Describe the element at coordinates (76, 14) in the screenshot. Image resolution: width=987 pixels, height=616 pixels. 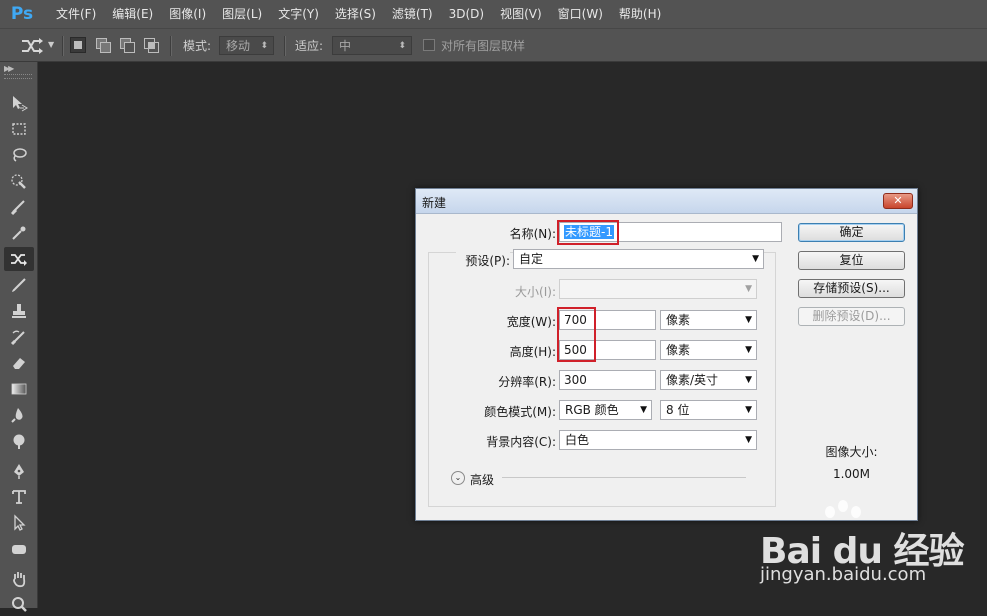
I see `menu-file: 文件(F)` at that location.